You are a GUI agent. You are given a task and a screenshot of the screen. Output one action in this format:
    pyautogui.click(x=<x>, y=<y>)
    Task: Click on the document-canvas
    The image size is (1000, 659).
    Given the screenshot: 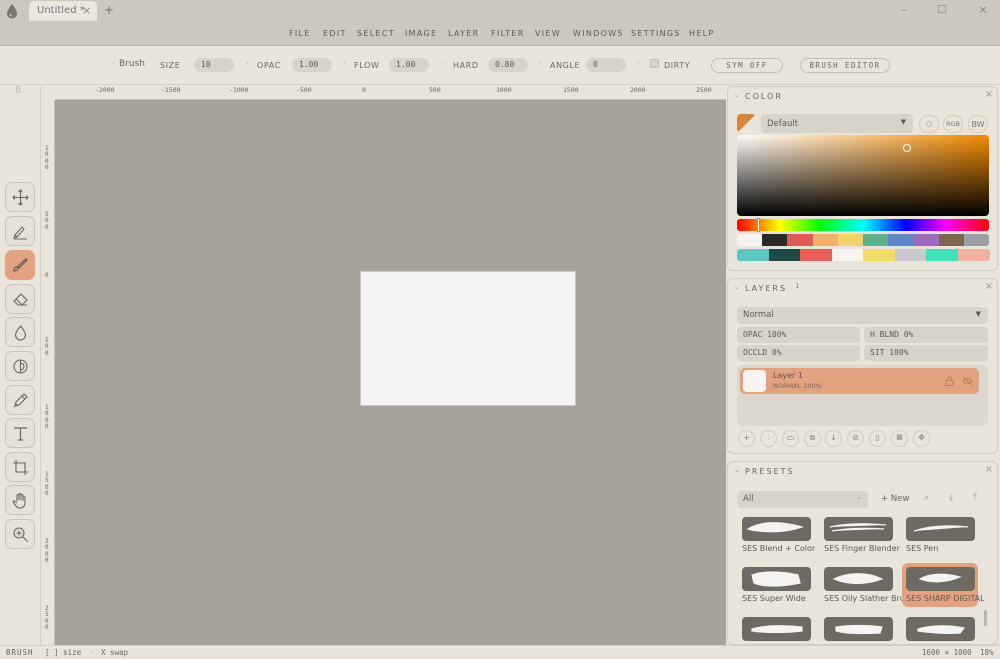 What is the action you would take?
    pyautogui.click(x=468, y=338)
    